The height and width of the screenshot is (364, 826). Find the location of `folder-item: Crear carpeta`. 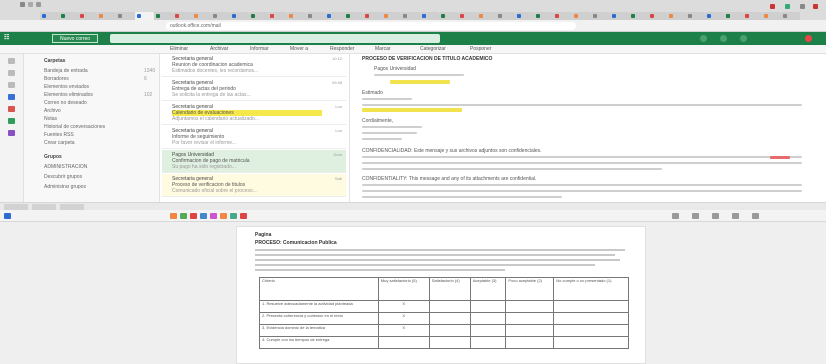

folder-item: Crear carpeta is located at coordinates (59, 143).